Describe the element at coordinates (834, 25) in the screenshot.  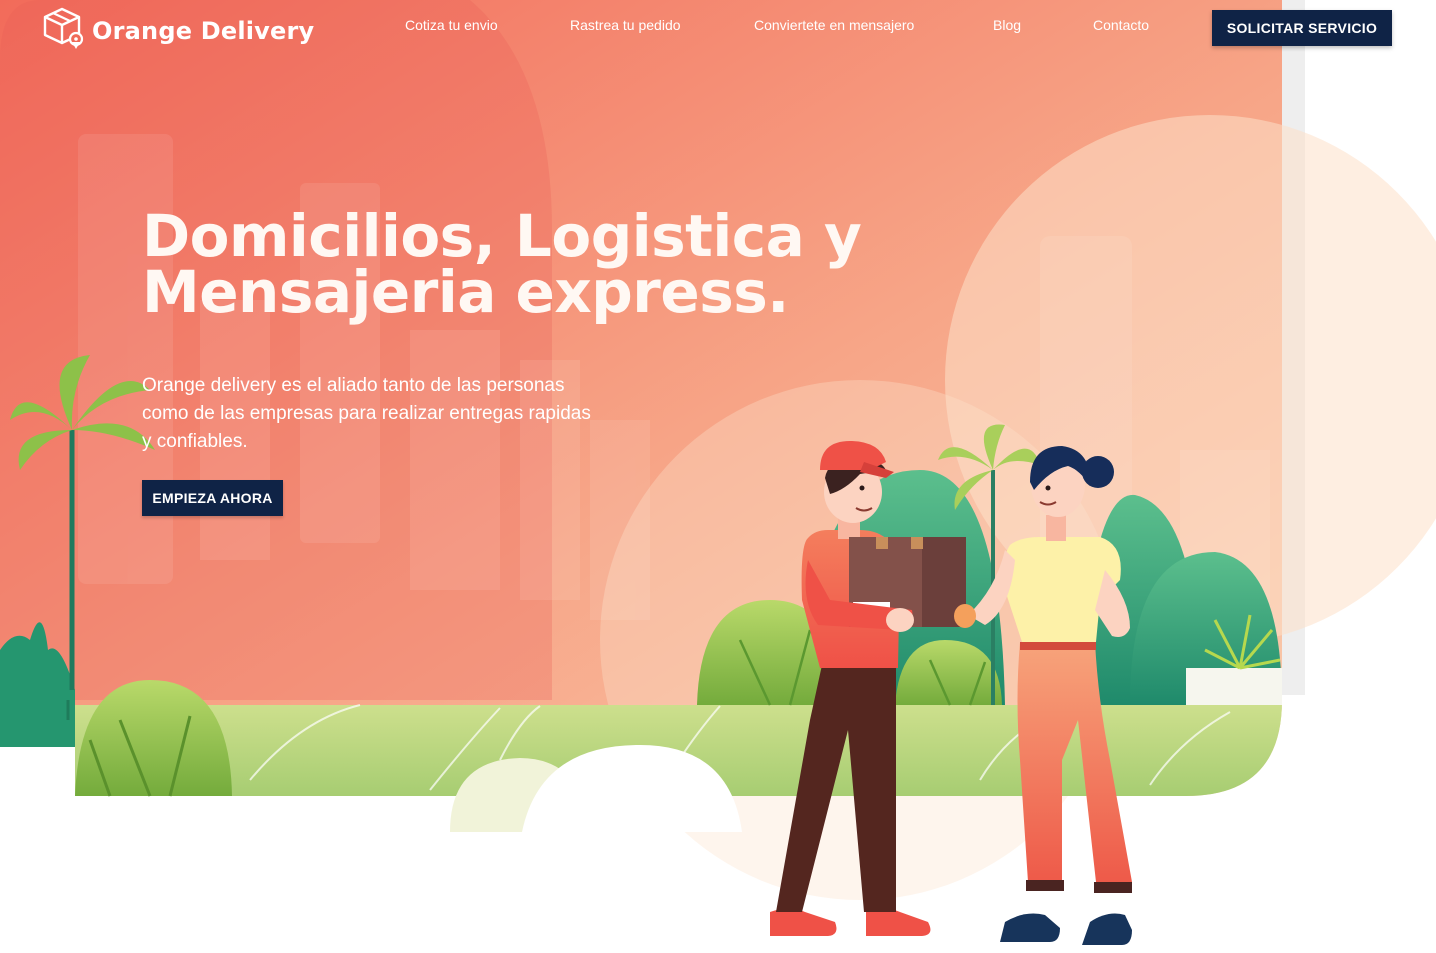
I see `nav-link-mensajero: Conviertete en mensajero` at that location.